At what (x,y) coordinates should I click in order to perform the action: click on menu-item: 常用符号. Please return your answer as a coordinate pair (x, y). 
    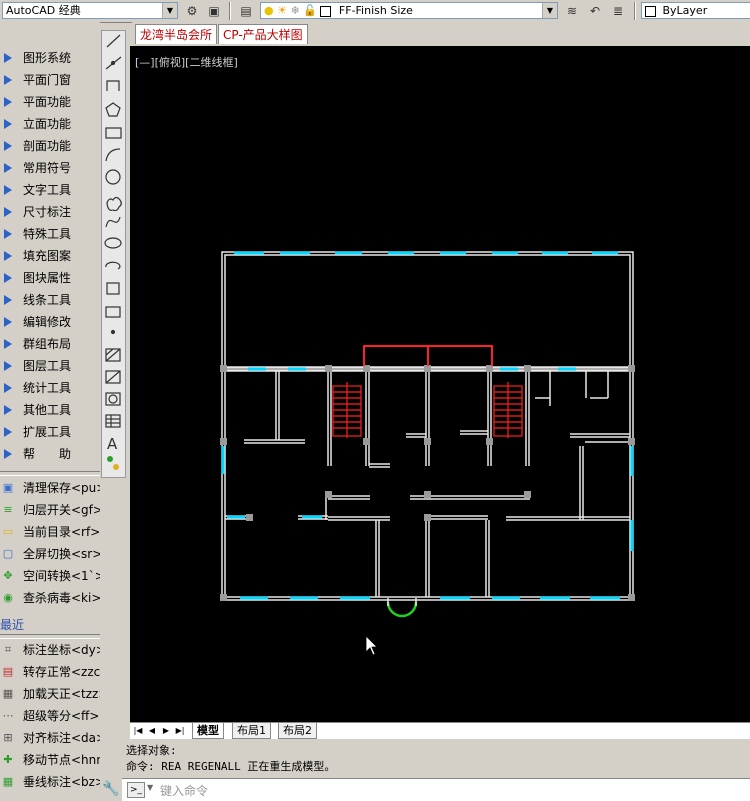
    Looking at the image, I should click on (50, 168).